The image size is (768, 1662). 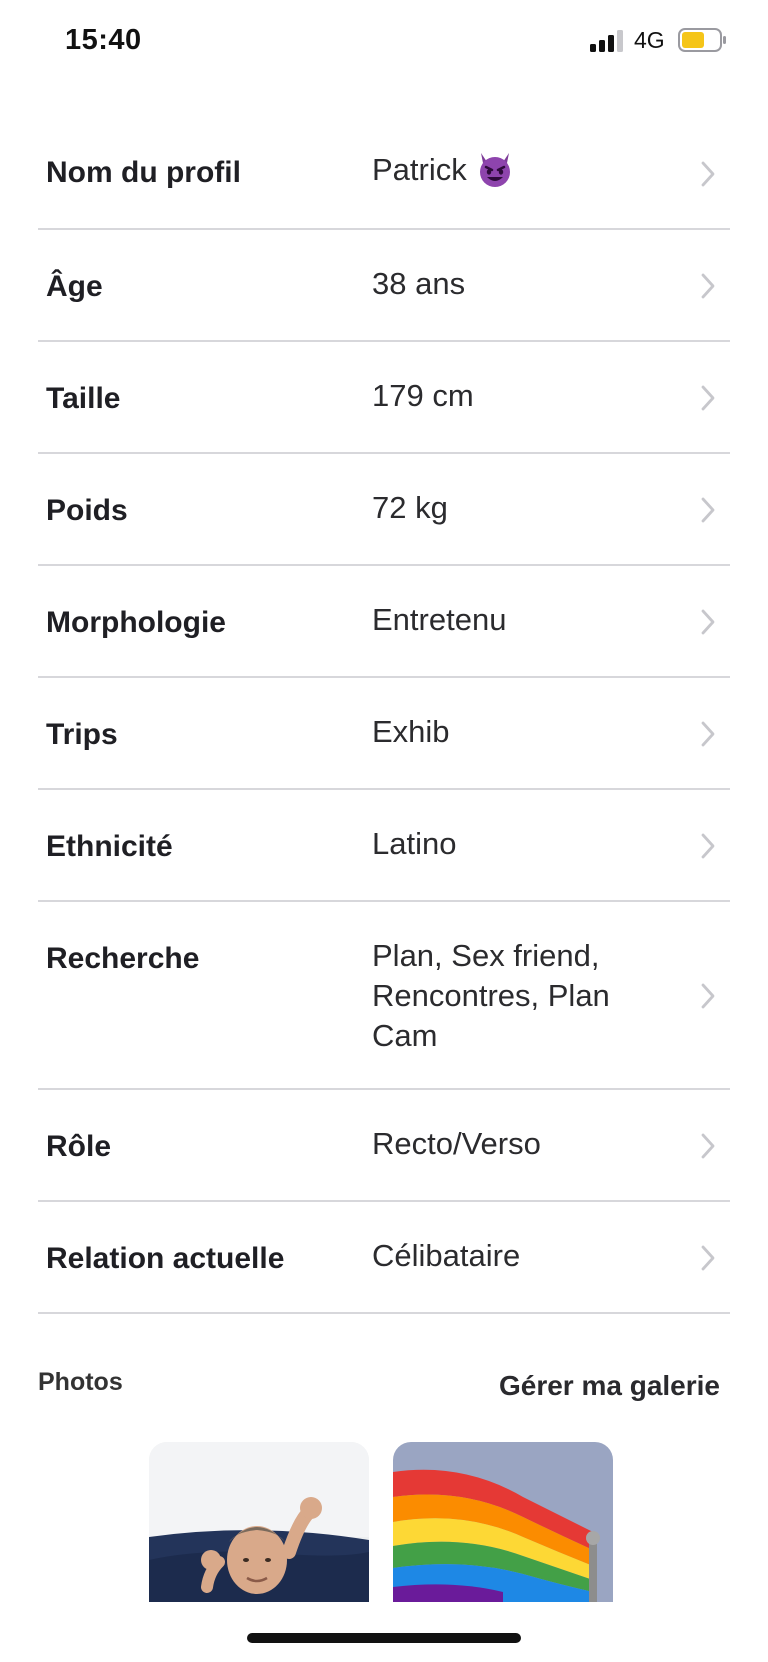 I want to click on row-label: Relation actuelle, so click(x=165, y=1258).